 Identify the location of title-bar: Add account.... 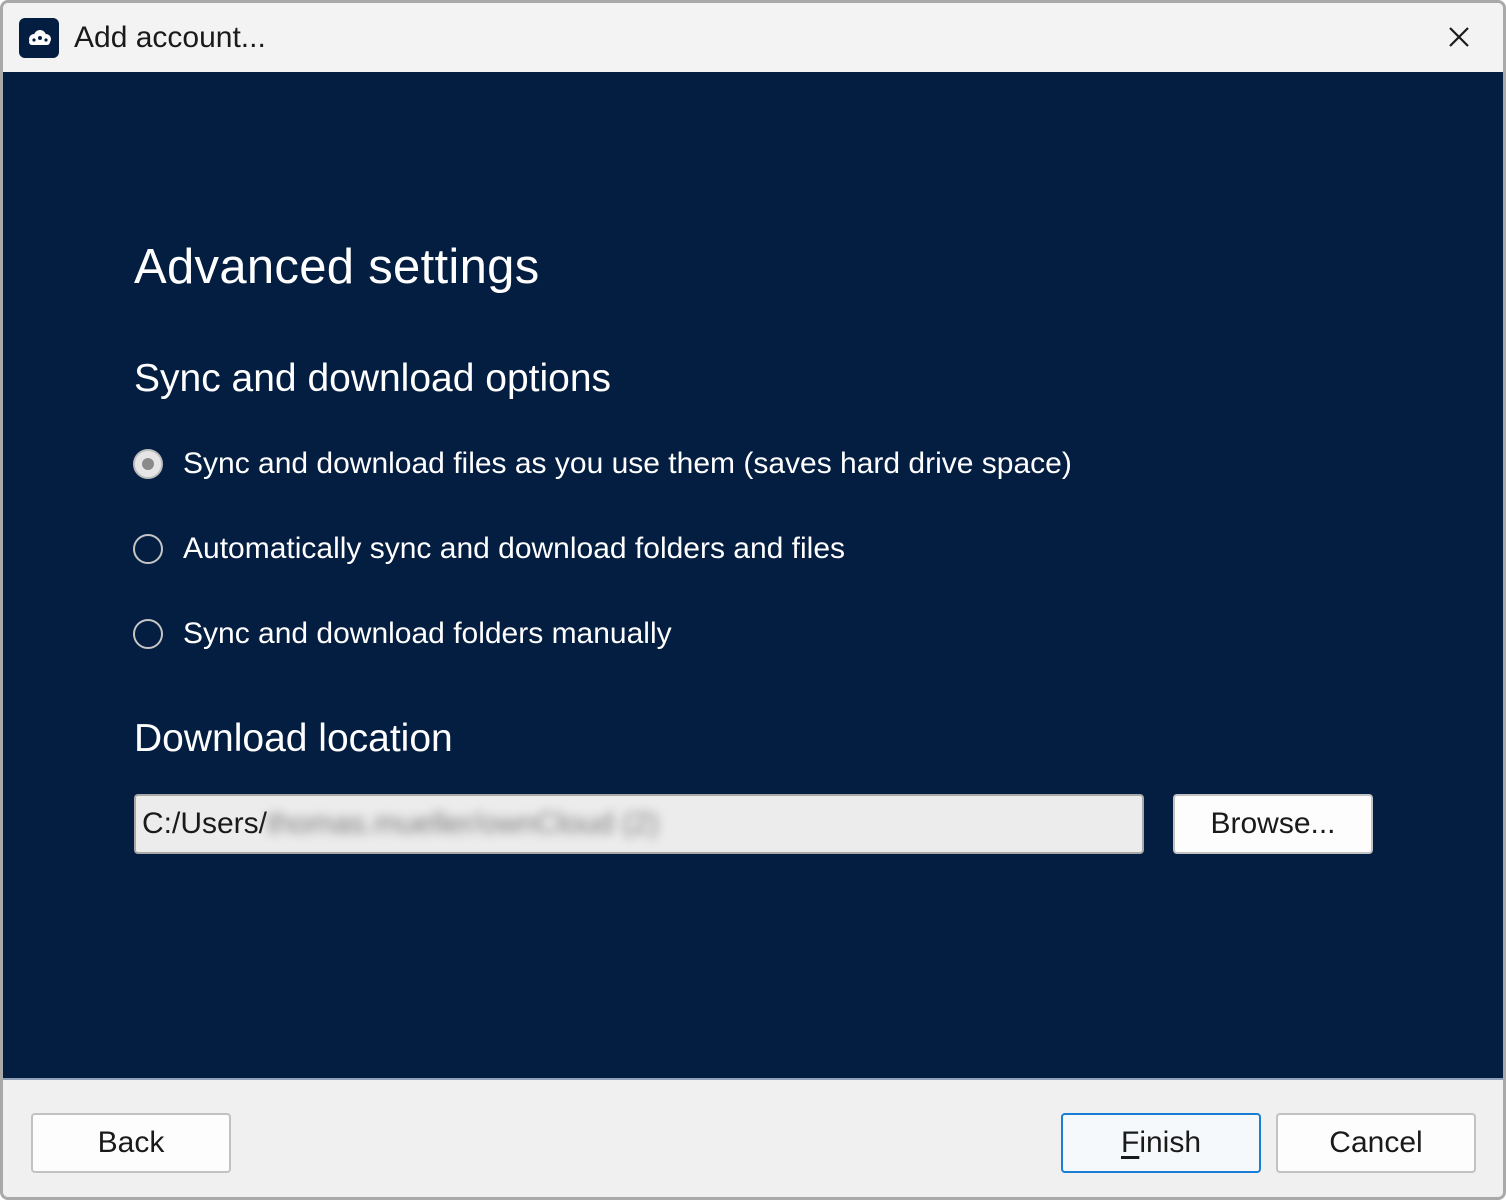
(753, 37).